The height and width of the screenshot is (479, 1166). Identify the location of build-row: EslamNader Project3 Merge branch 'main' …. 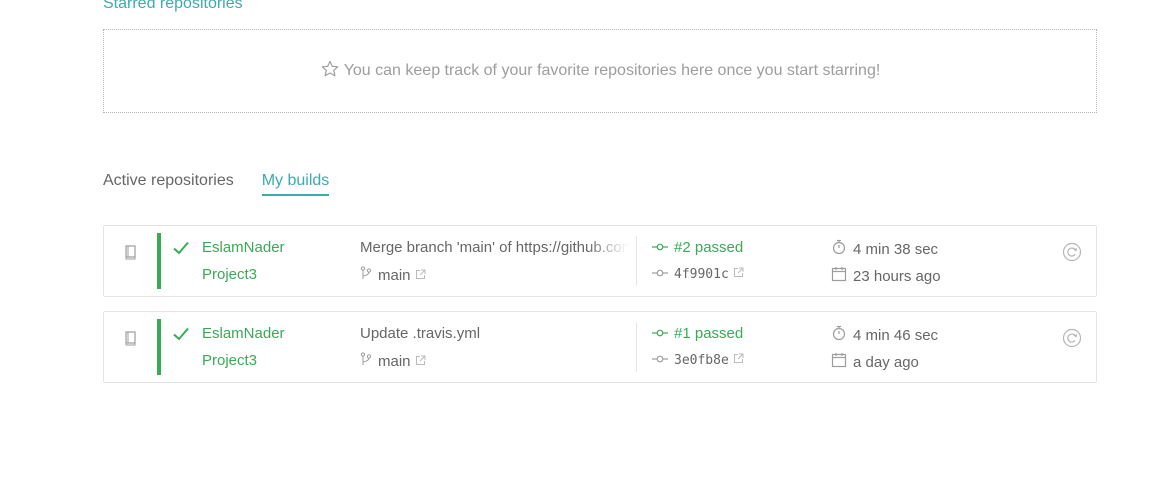
(600, 261).